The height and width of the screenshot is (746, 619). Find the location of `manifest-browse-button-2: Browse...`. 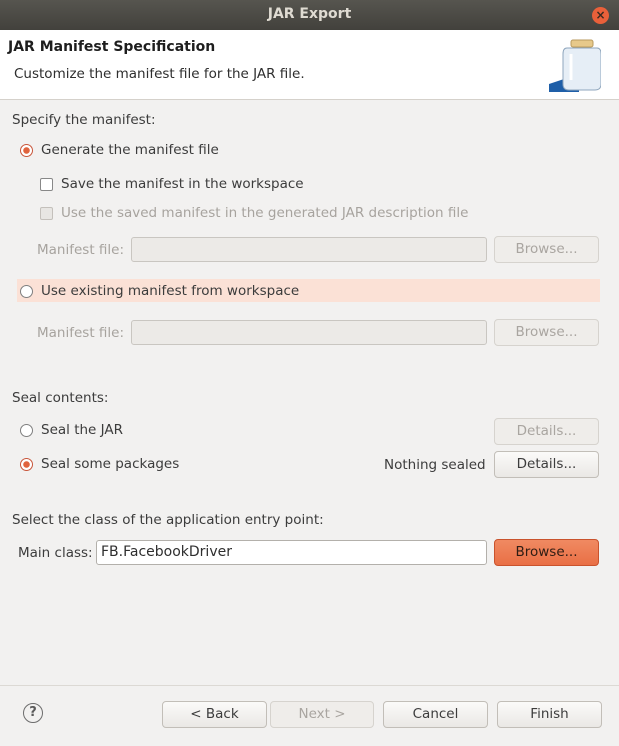

manifest-browse-button-2: Browse... is located at coordinates (546, 332).